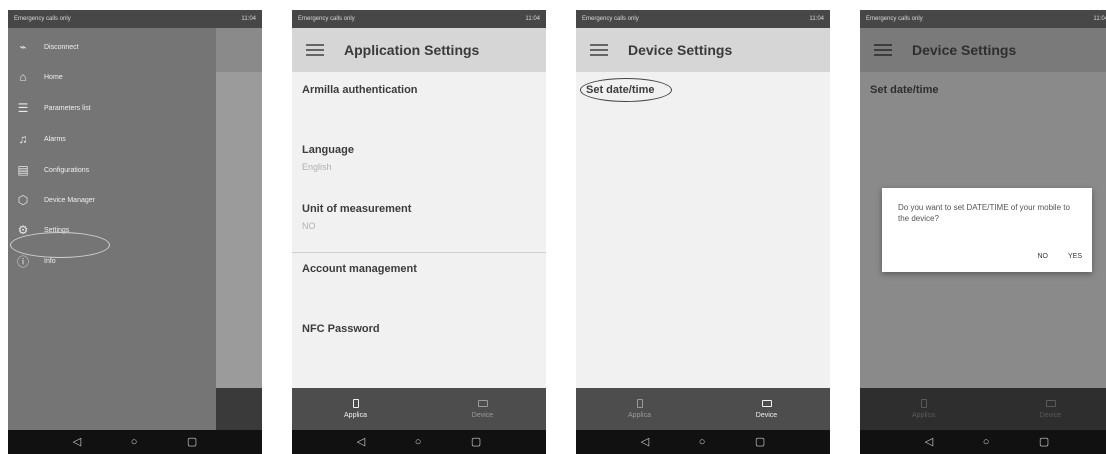 Image resolution: width=1106 pixels, height=454 pixels. What do you see at coordinates (309, 226) in the screenshot?
I see `setting-value: NO` at bounding box center [309, 226].